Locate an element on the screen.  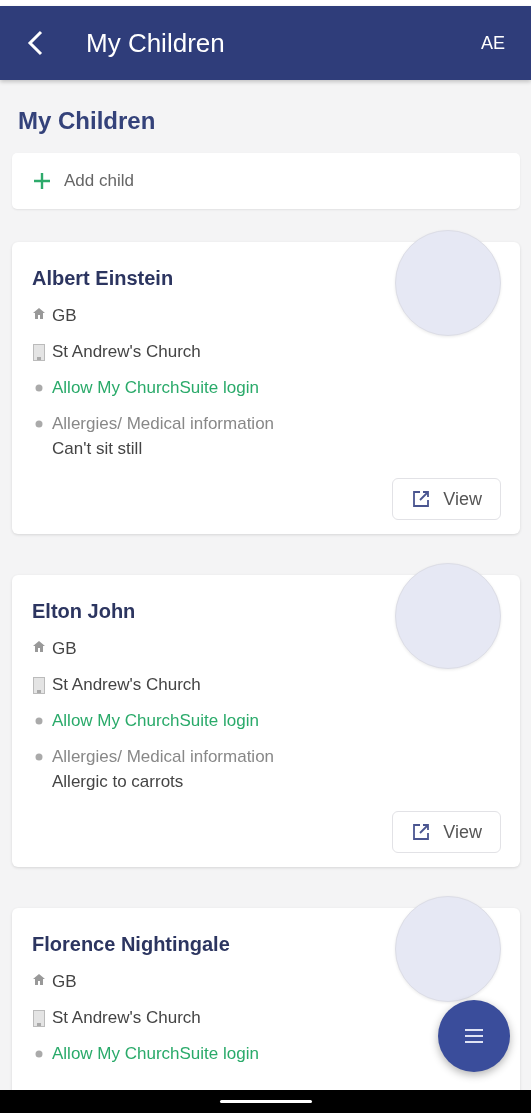
user-initials: AE is located at coordinates (493, 43).